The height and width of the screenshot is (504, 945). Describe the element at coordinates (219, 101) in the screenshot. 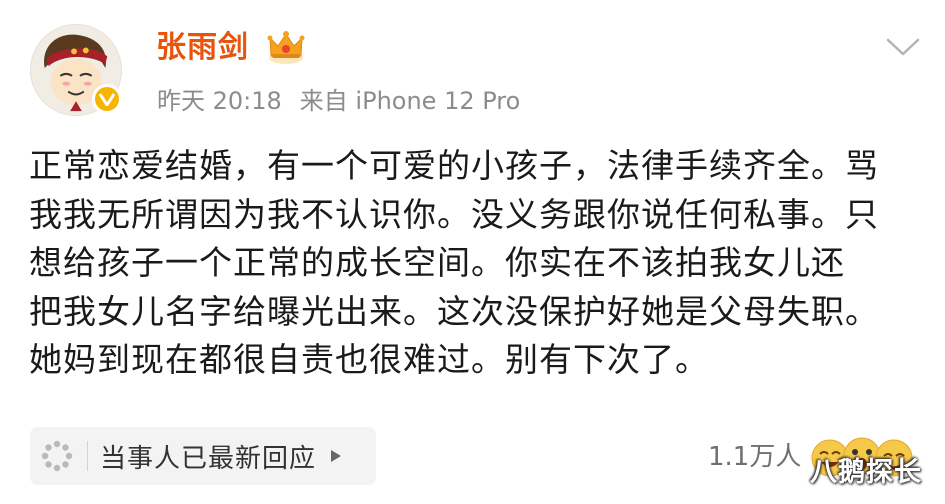

I see `post-time: 昨天 20:18` at that location.